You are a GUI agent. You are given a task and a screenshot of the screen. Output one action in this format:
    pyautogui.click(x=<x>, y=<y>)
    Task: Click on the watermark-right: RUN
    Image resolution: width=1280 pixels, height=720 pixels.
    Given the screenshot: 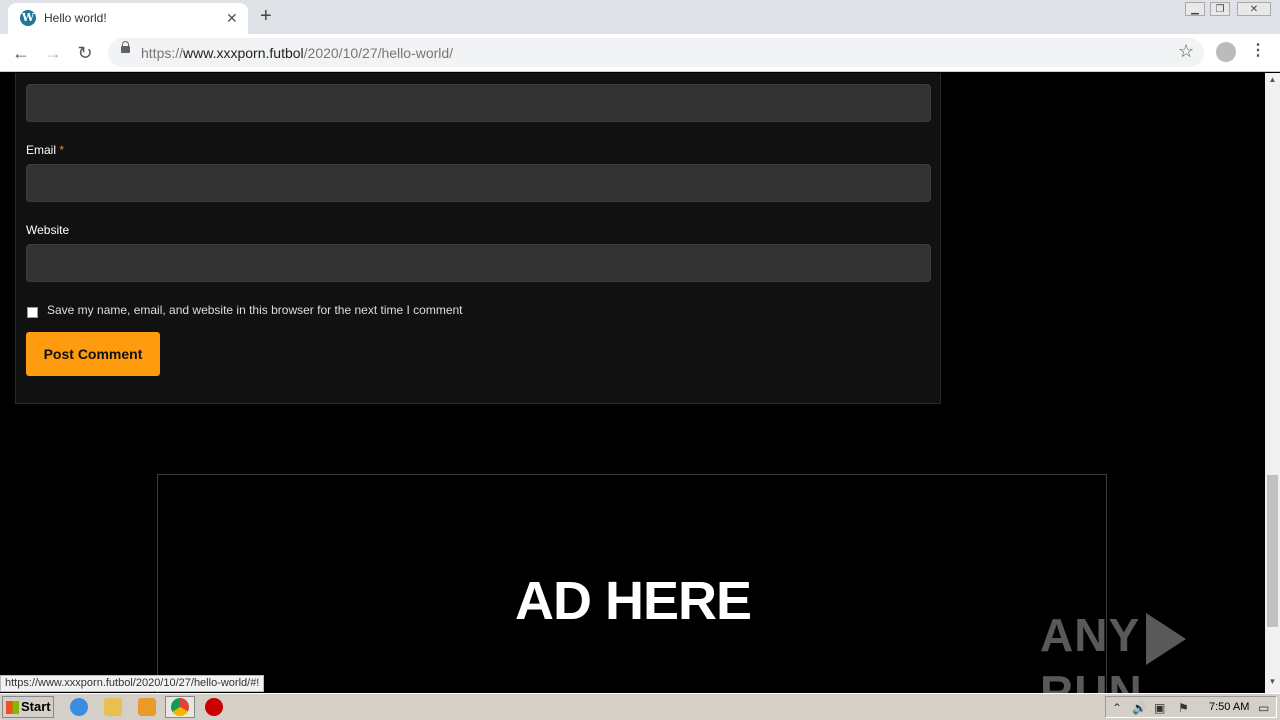 What is the action you would take?
    pyautogui.click(x=1091, y=679)
    